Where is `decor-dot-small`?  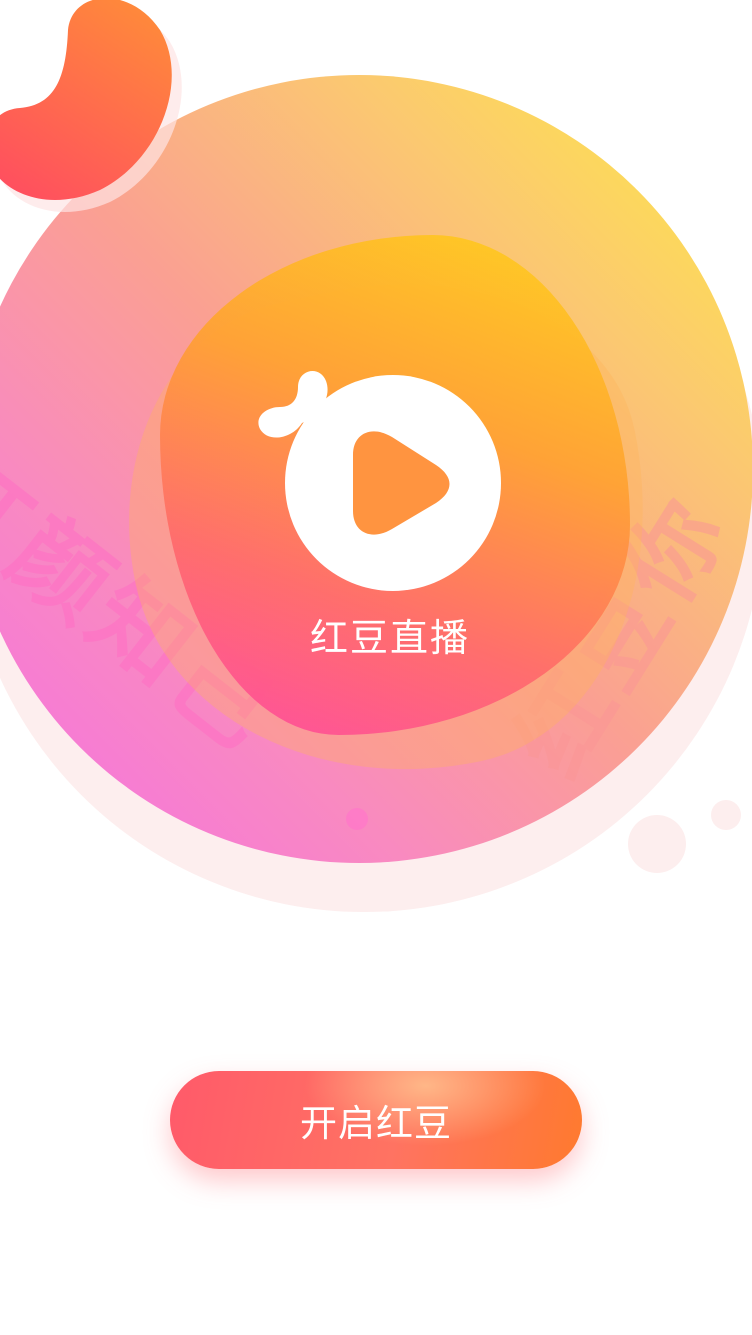
decor-dot-small is located at coordinates (726, 815).